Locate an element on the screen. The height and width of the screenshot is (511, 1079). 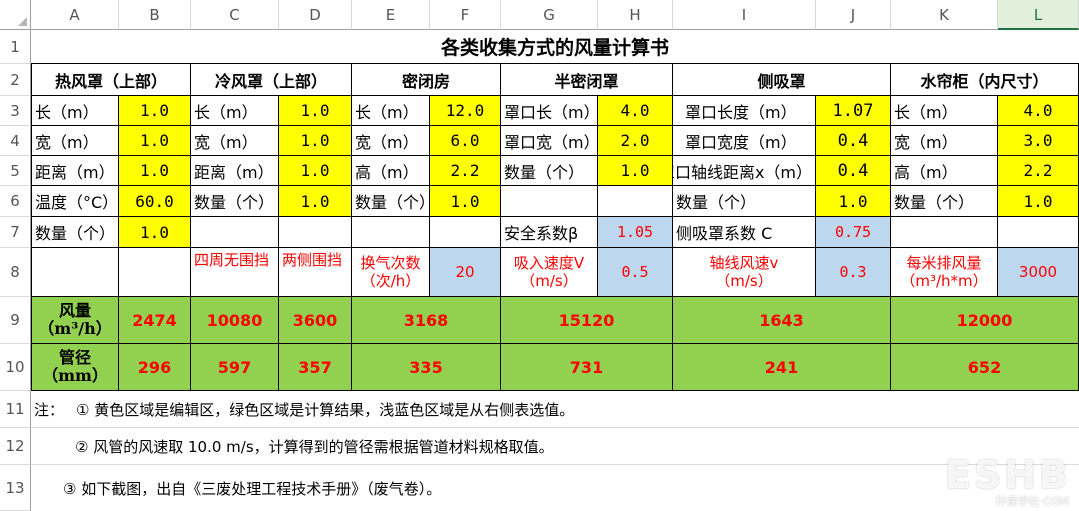
row-header-13: 13 is located at coordinates (15, 488).